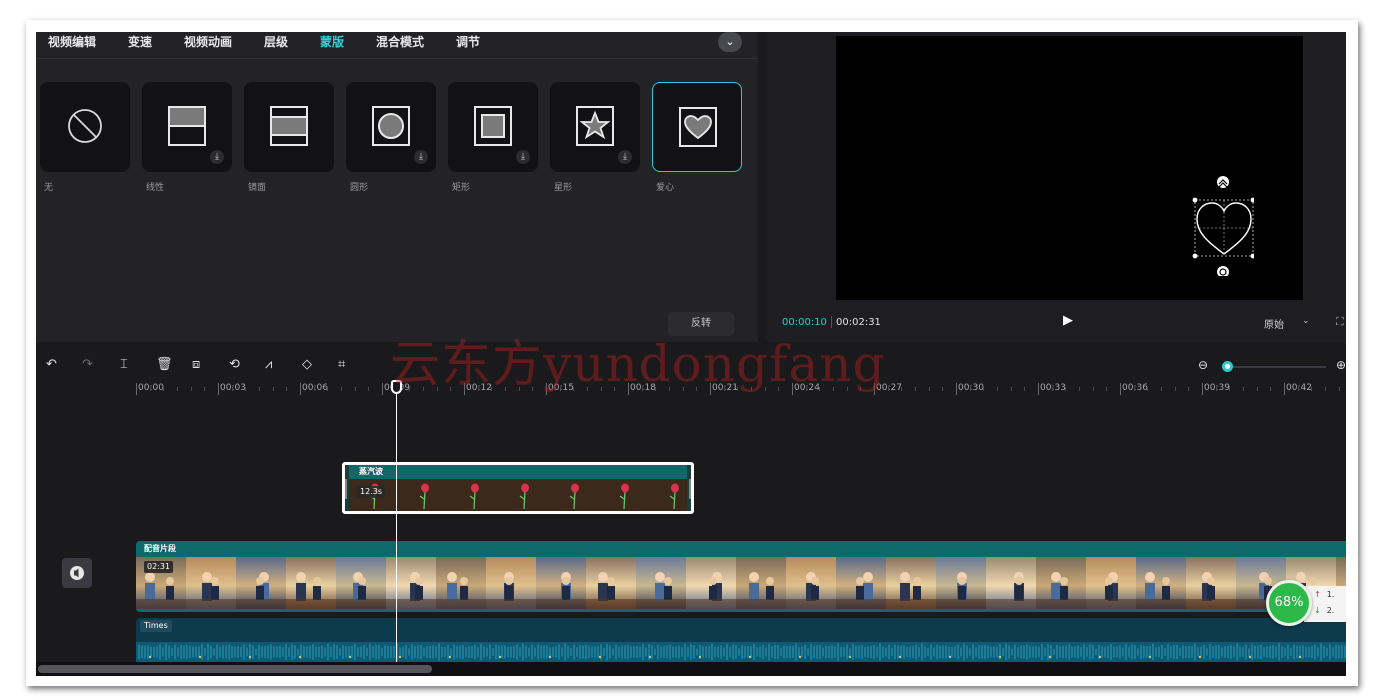  I want to click on mask-transform-box, so click(1224, 227).